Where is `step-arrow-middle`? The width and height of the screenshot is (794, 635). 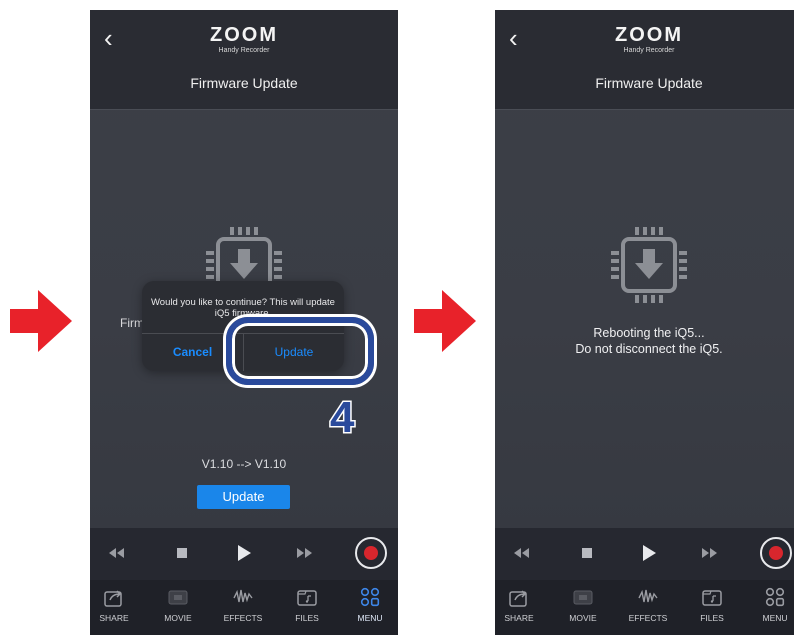
step-arrow-middle is located at coordinates (445, 321).